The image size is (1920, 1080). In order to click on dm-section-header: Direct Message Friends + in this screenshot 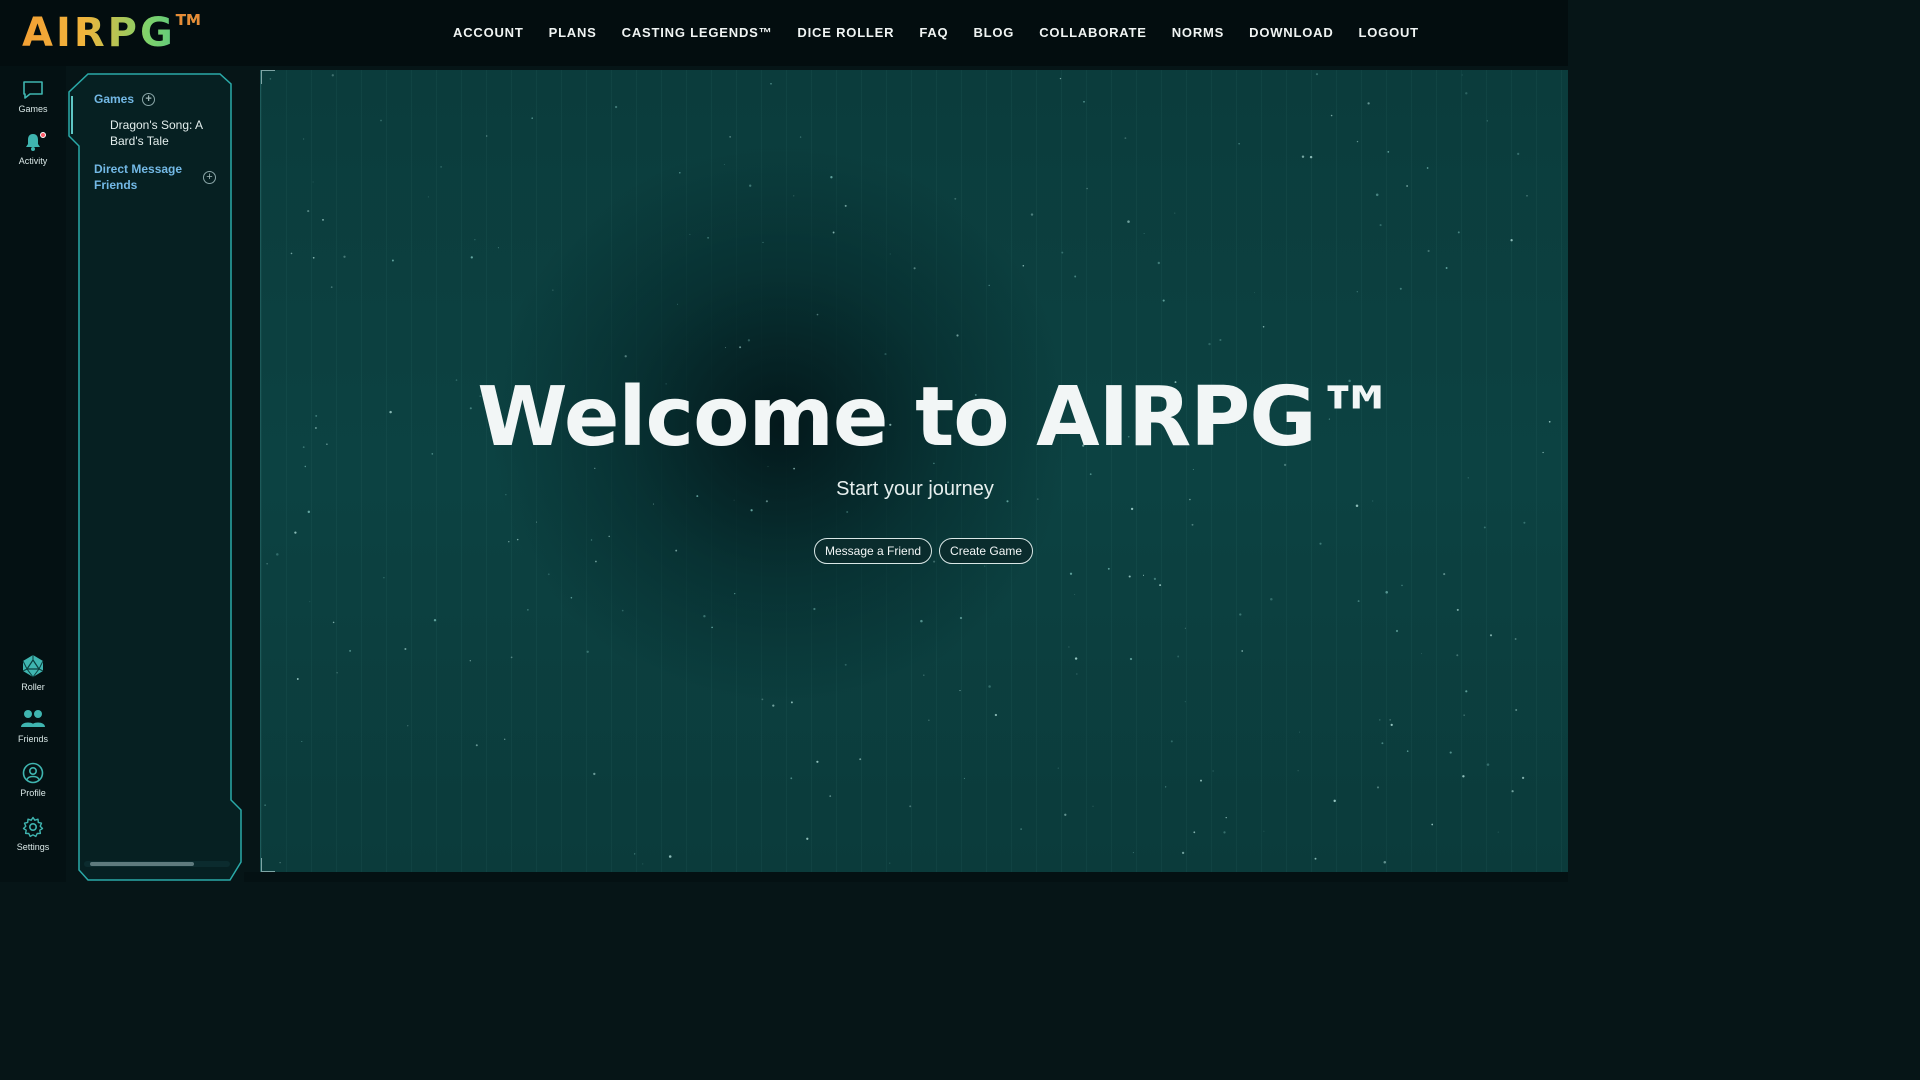, I will do `click(155, 177)`.